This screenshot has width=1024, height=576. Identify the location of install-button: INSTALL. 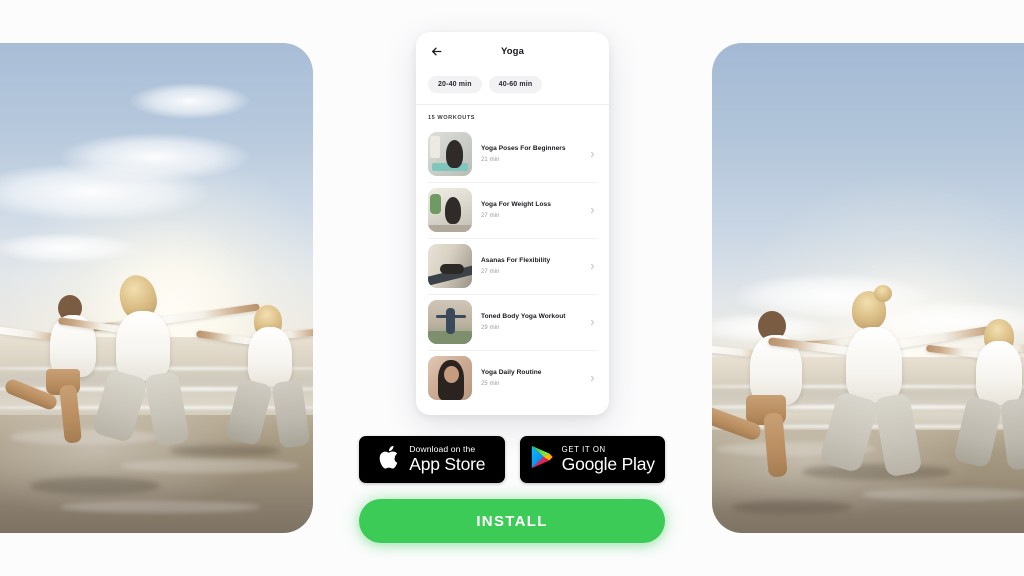
(512, 521).